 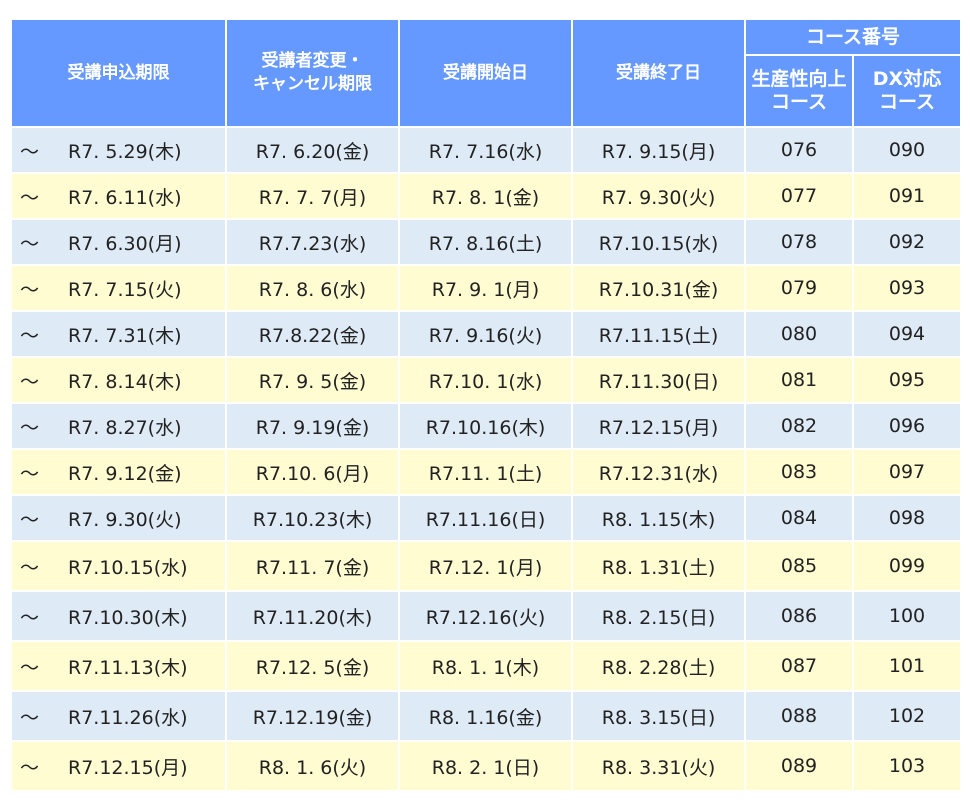 I want to click on cell-change-cancel-deadline: R8. 1. 6(火), so click(x=312, y=766).